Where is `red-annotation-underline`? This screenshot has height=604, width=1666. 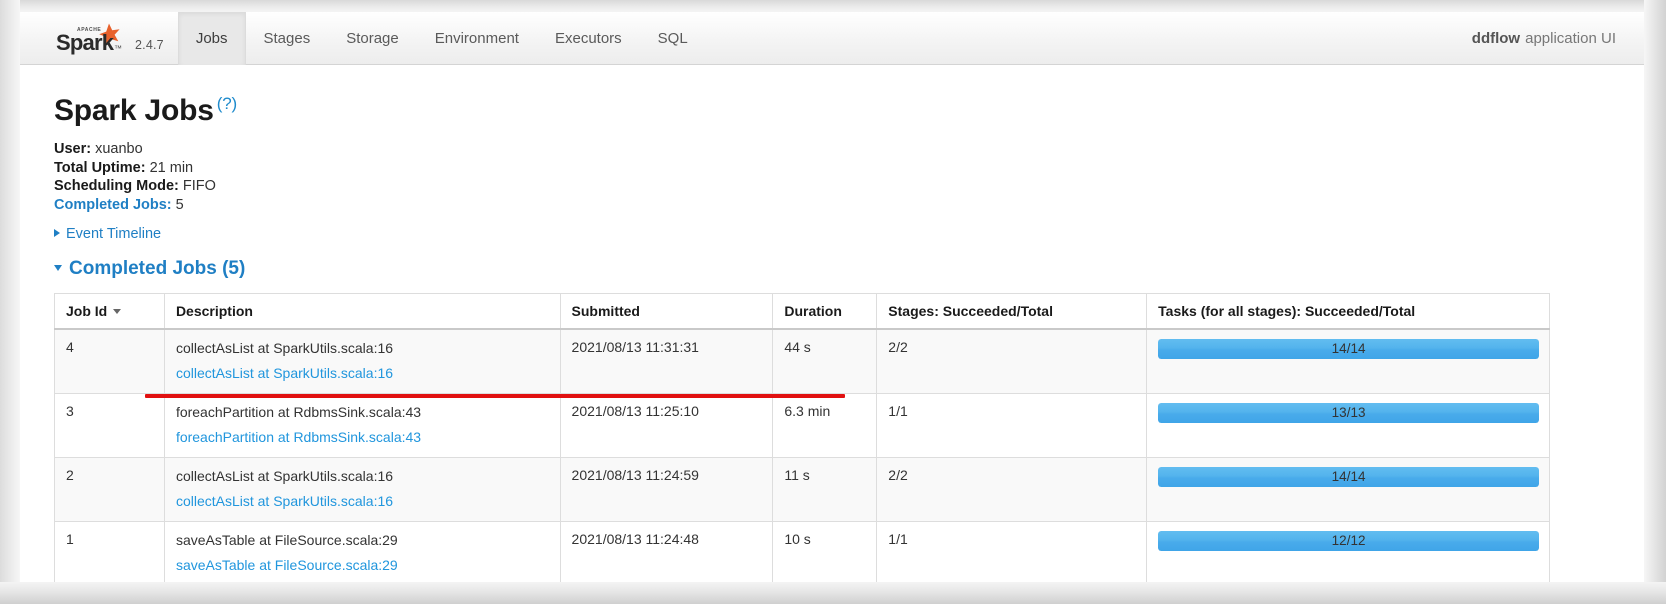 red-annotation-underline is located at coordinates (495, 396).